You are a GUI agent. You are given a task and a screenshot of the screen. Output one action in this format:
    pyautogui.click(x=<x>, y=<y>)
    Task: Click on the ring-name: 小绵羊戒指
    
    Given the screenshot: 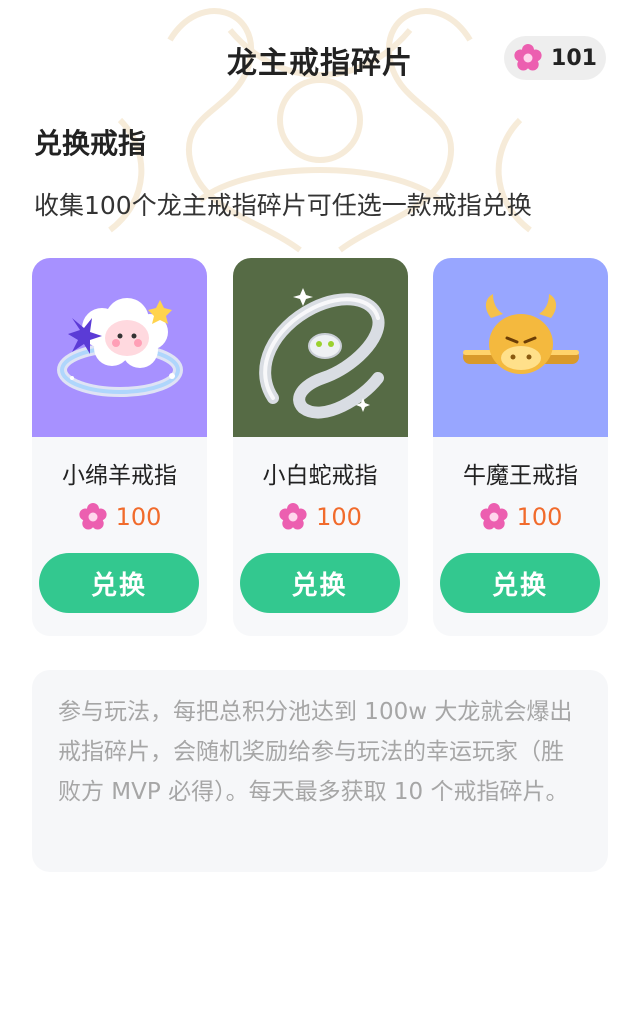 What is the action you would take?
    pyautogui.click(x=119, y=476)
    